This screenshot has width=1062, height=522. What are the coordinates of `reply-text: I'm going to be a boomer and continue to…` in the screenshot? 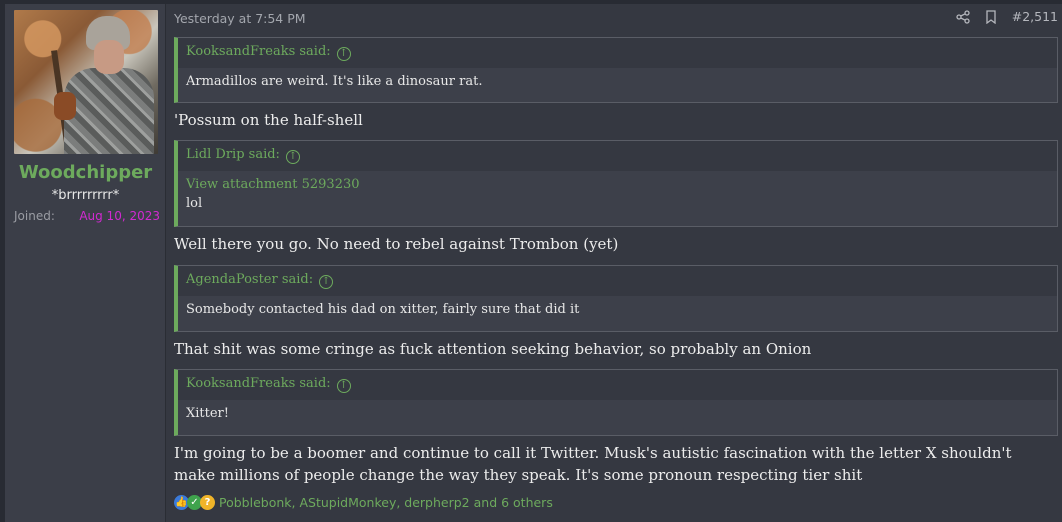 It's located at (593, 464).